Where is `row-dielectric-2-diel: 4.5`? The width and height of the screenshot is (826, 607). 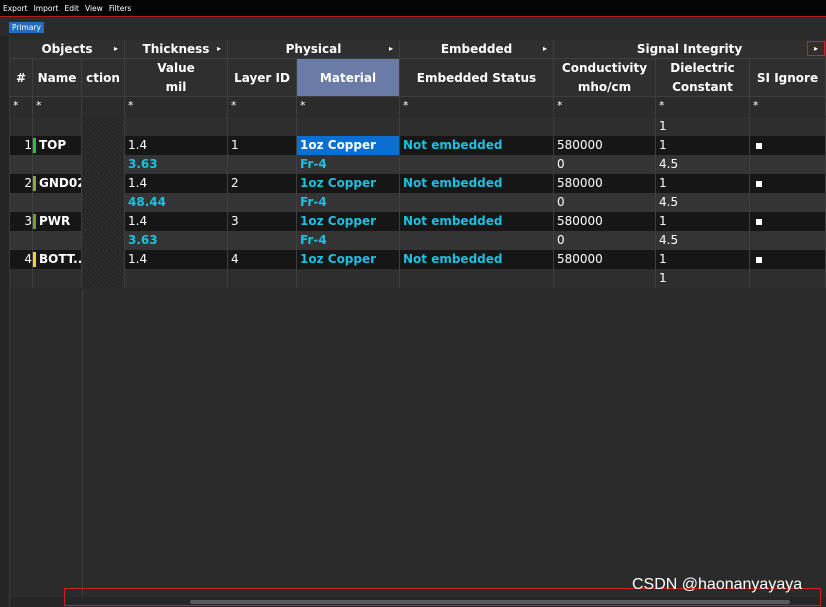 row-dielectric-2-diel: 4.5 is located at coordinates (703, 202).